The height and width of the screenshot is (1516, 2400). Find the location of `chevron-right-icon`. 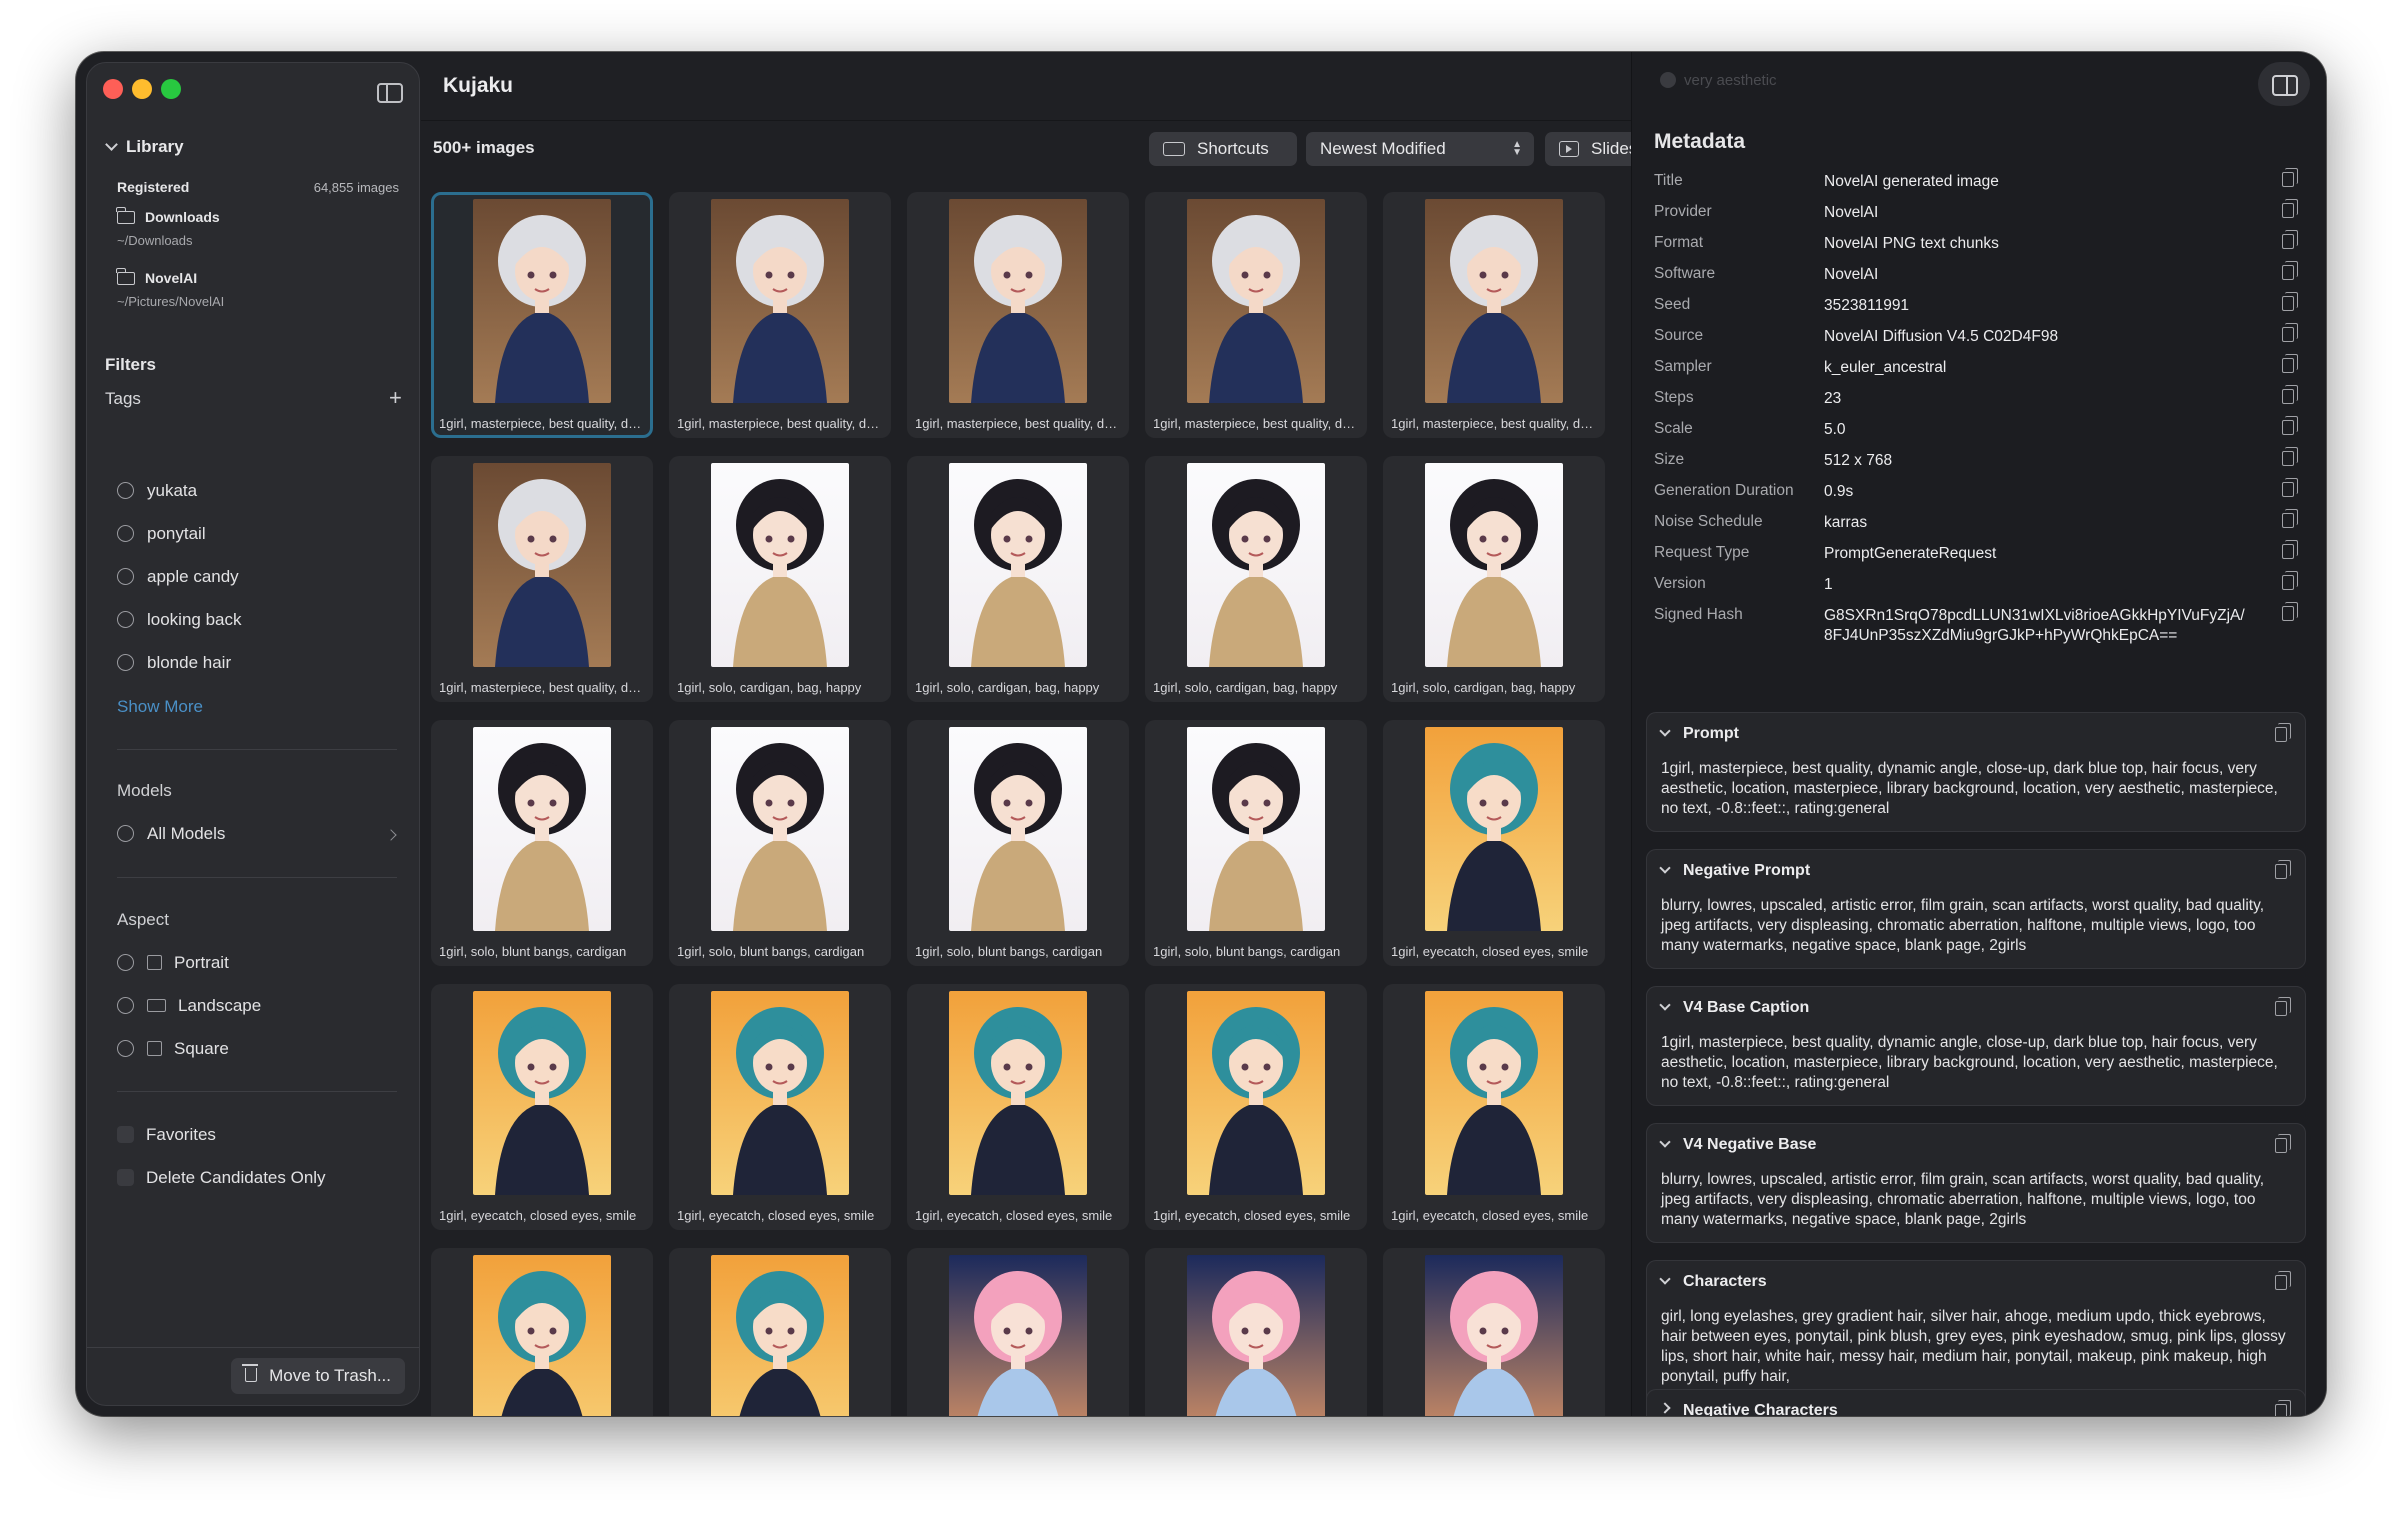

chevron-right-icon is located at coordinates (391, 835).